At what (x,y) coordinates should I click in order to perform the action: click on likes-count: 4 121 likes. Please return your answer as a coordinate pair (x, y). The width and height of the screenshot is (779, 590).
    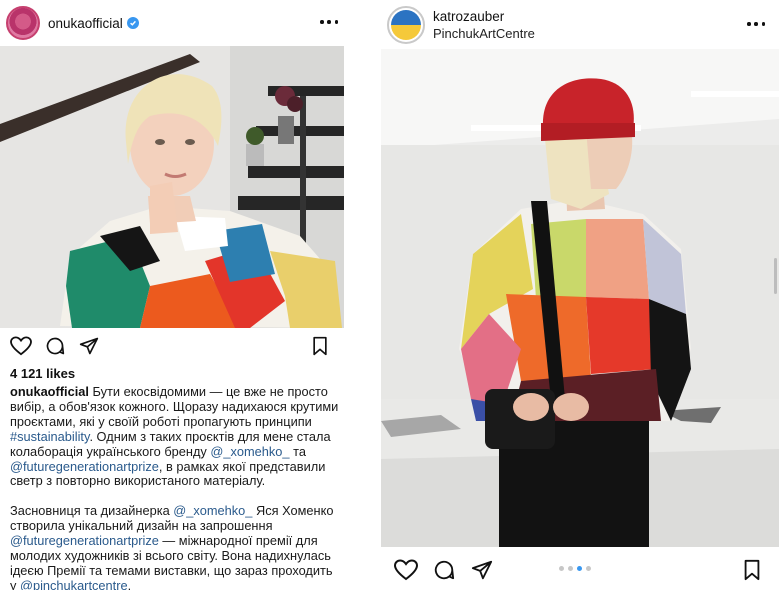
    Looking at the image, I should click on (42, 373).